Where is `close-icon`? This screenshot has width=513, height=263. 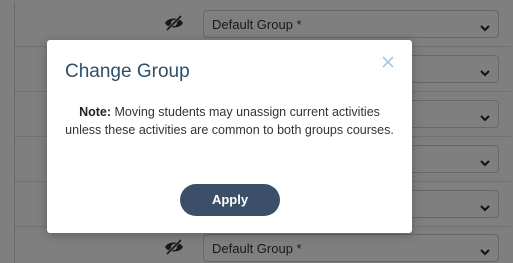
close-icon is located at coordinates (388, 62).